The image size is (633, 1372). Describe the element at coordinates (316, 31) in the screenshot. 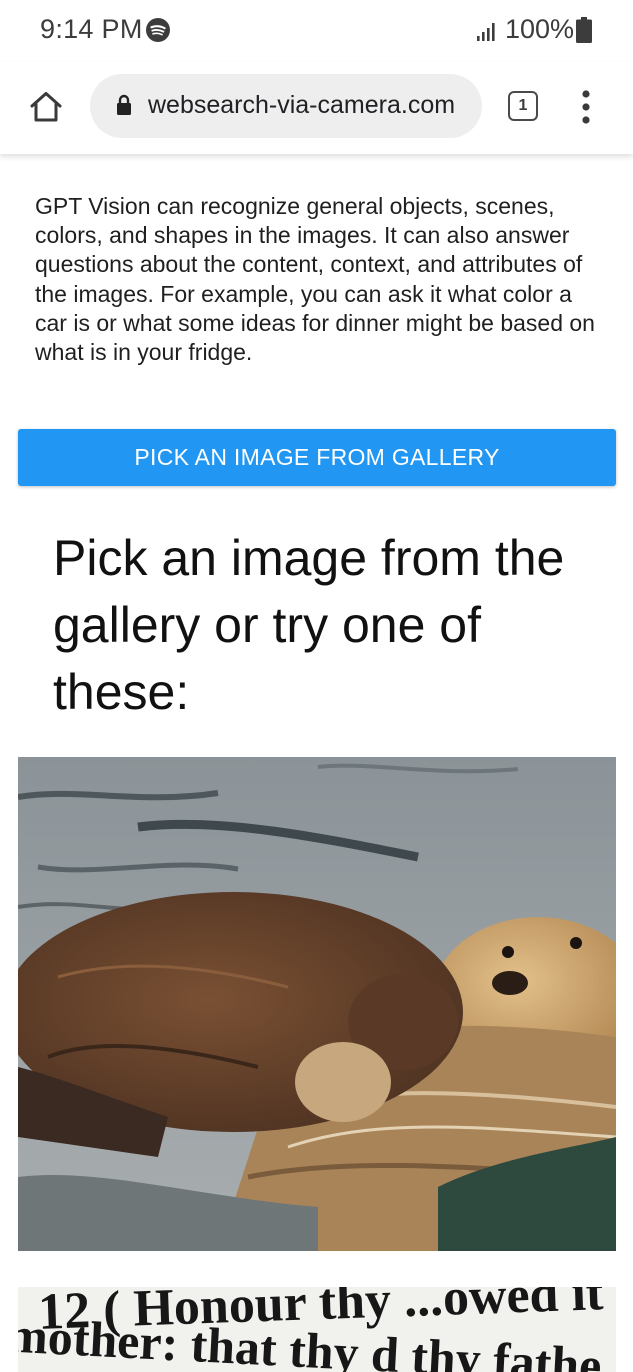

I see `status-bar: 9:14 PM 100%` at that location.